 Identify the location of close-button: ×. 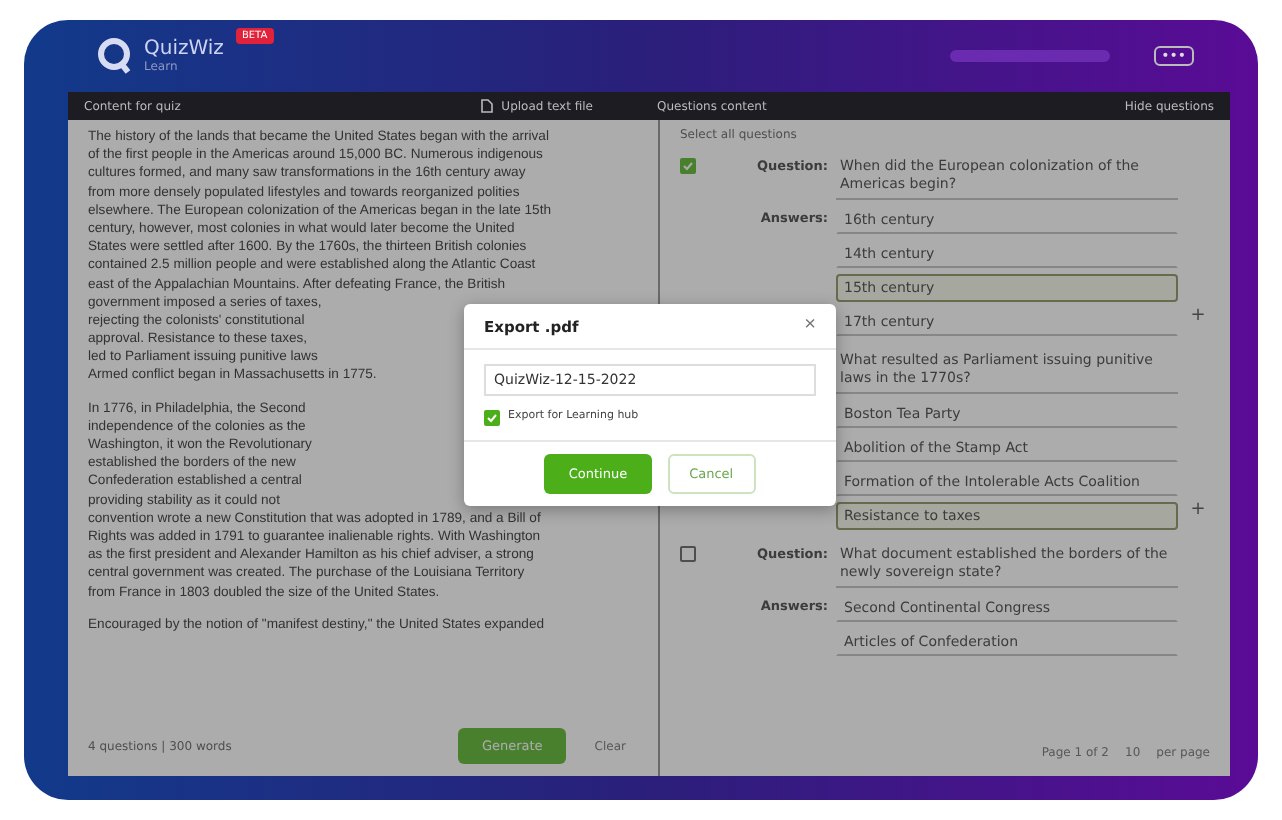
(810, 326).